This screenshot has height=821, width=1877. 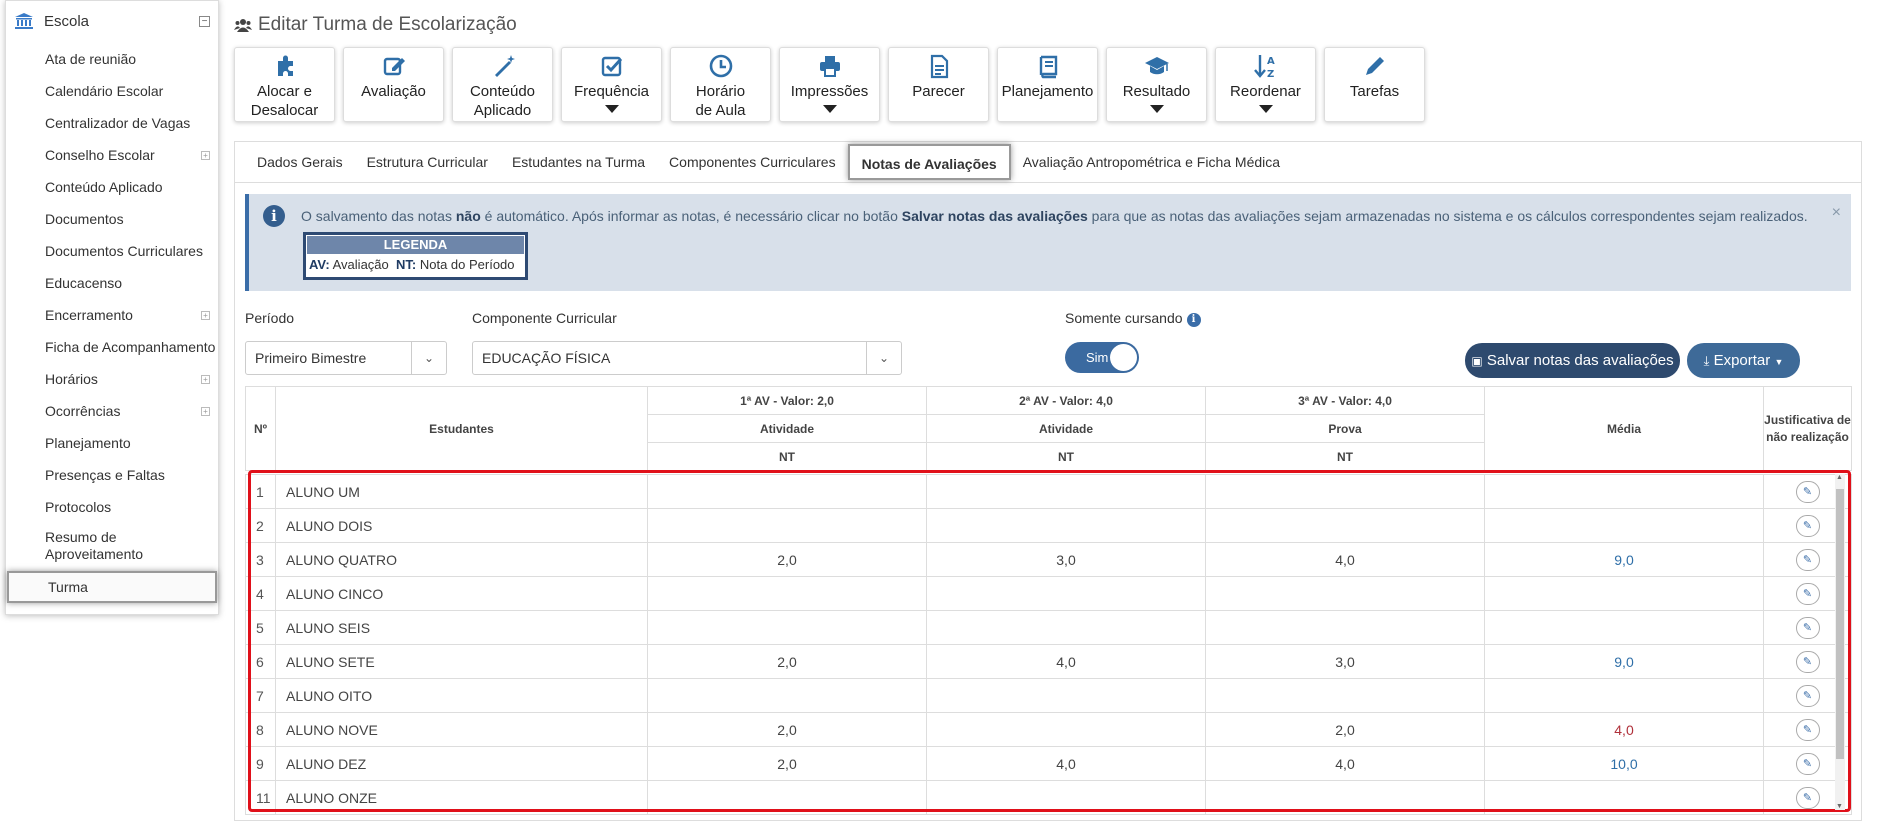 What do you see at coordinates (112, 91) in the screenshot?
I see `sidebar-item: Calendário Escolar` at bounding box center [112, 91].